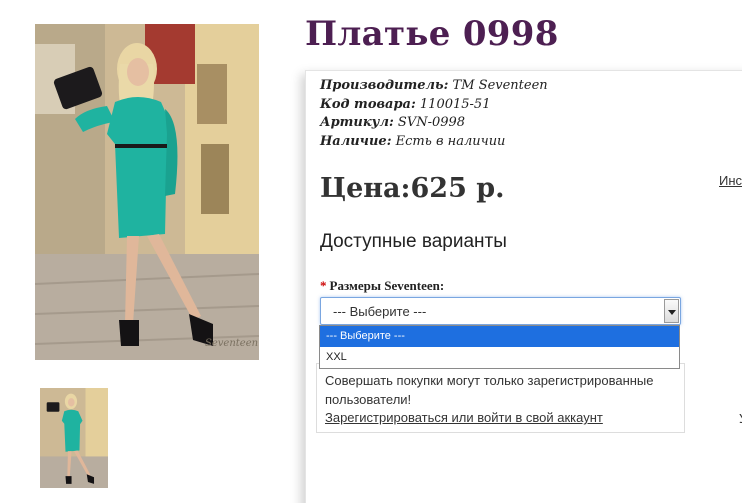  Describe the element at coordinates (453, 104) in the screenshot. I see `meta-value: 110015-51` at that location.